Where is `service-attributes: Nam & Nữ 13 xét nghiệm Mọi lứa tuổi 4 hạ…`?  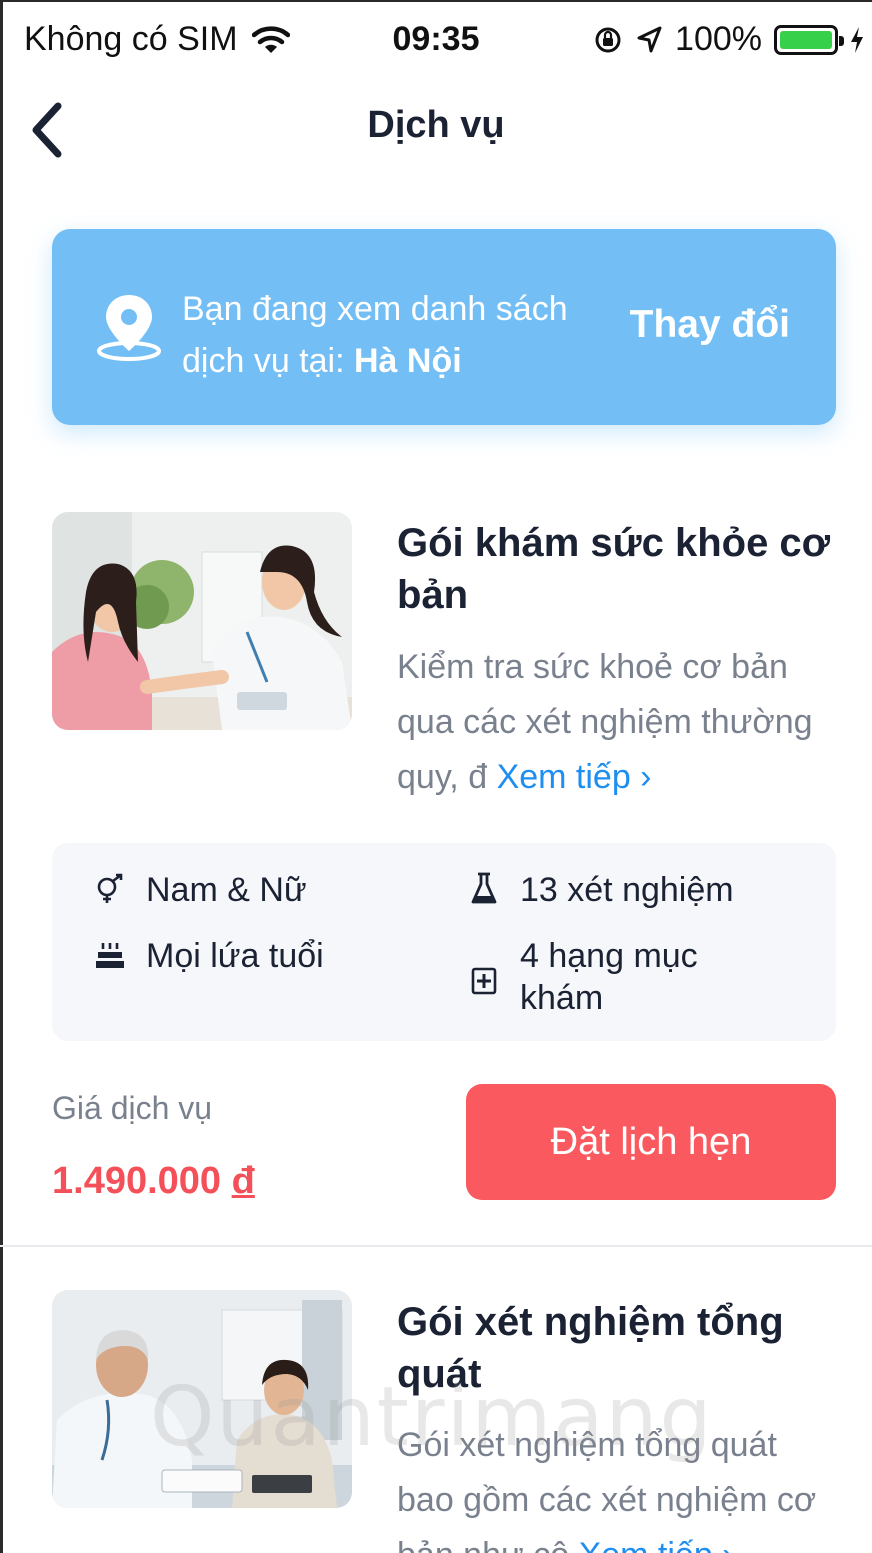
service-attributes: Nam & Nữ 13 xét nghiệm Mọi lứa tuổi 4 hạ… is located at coordinates (444, 942).